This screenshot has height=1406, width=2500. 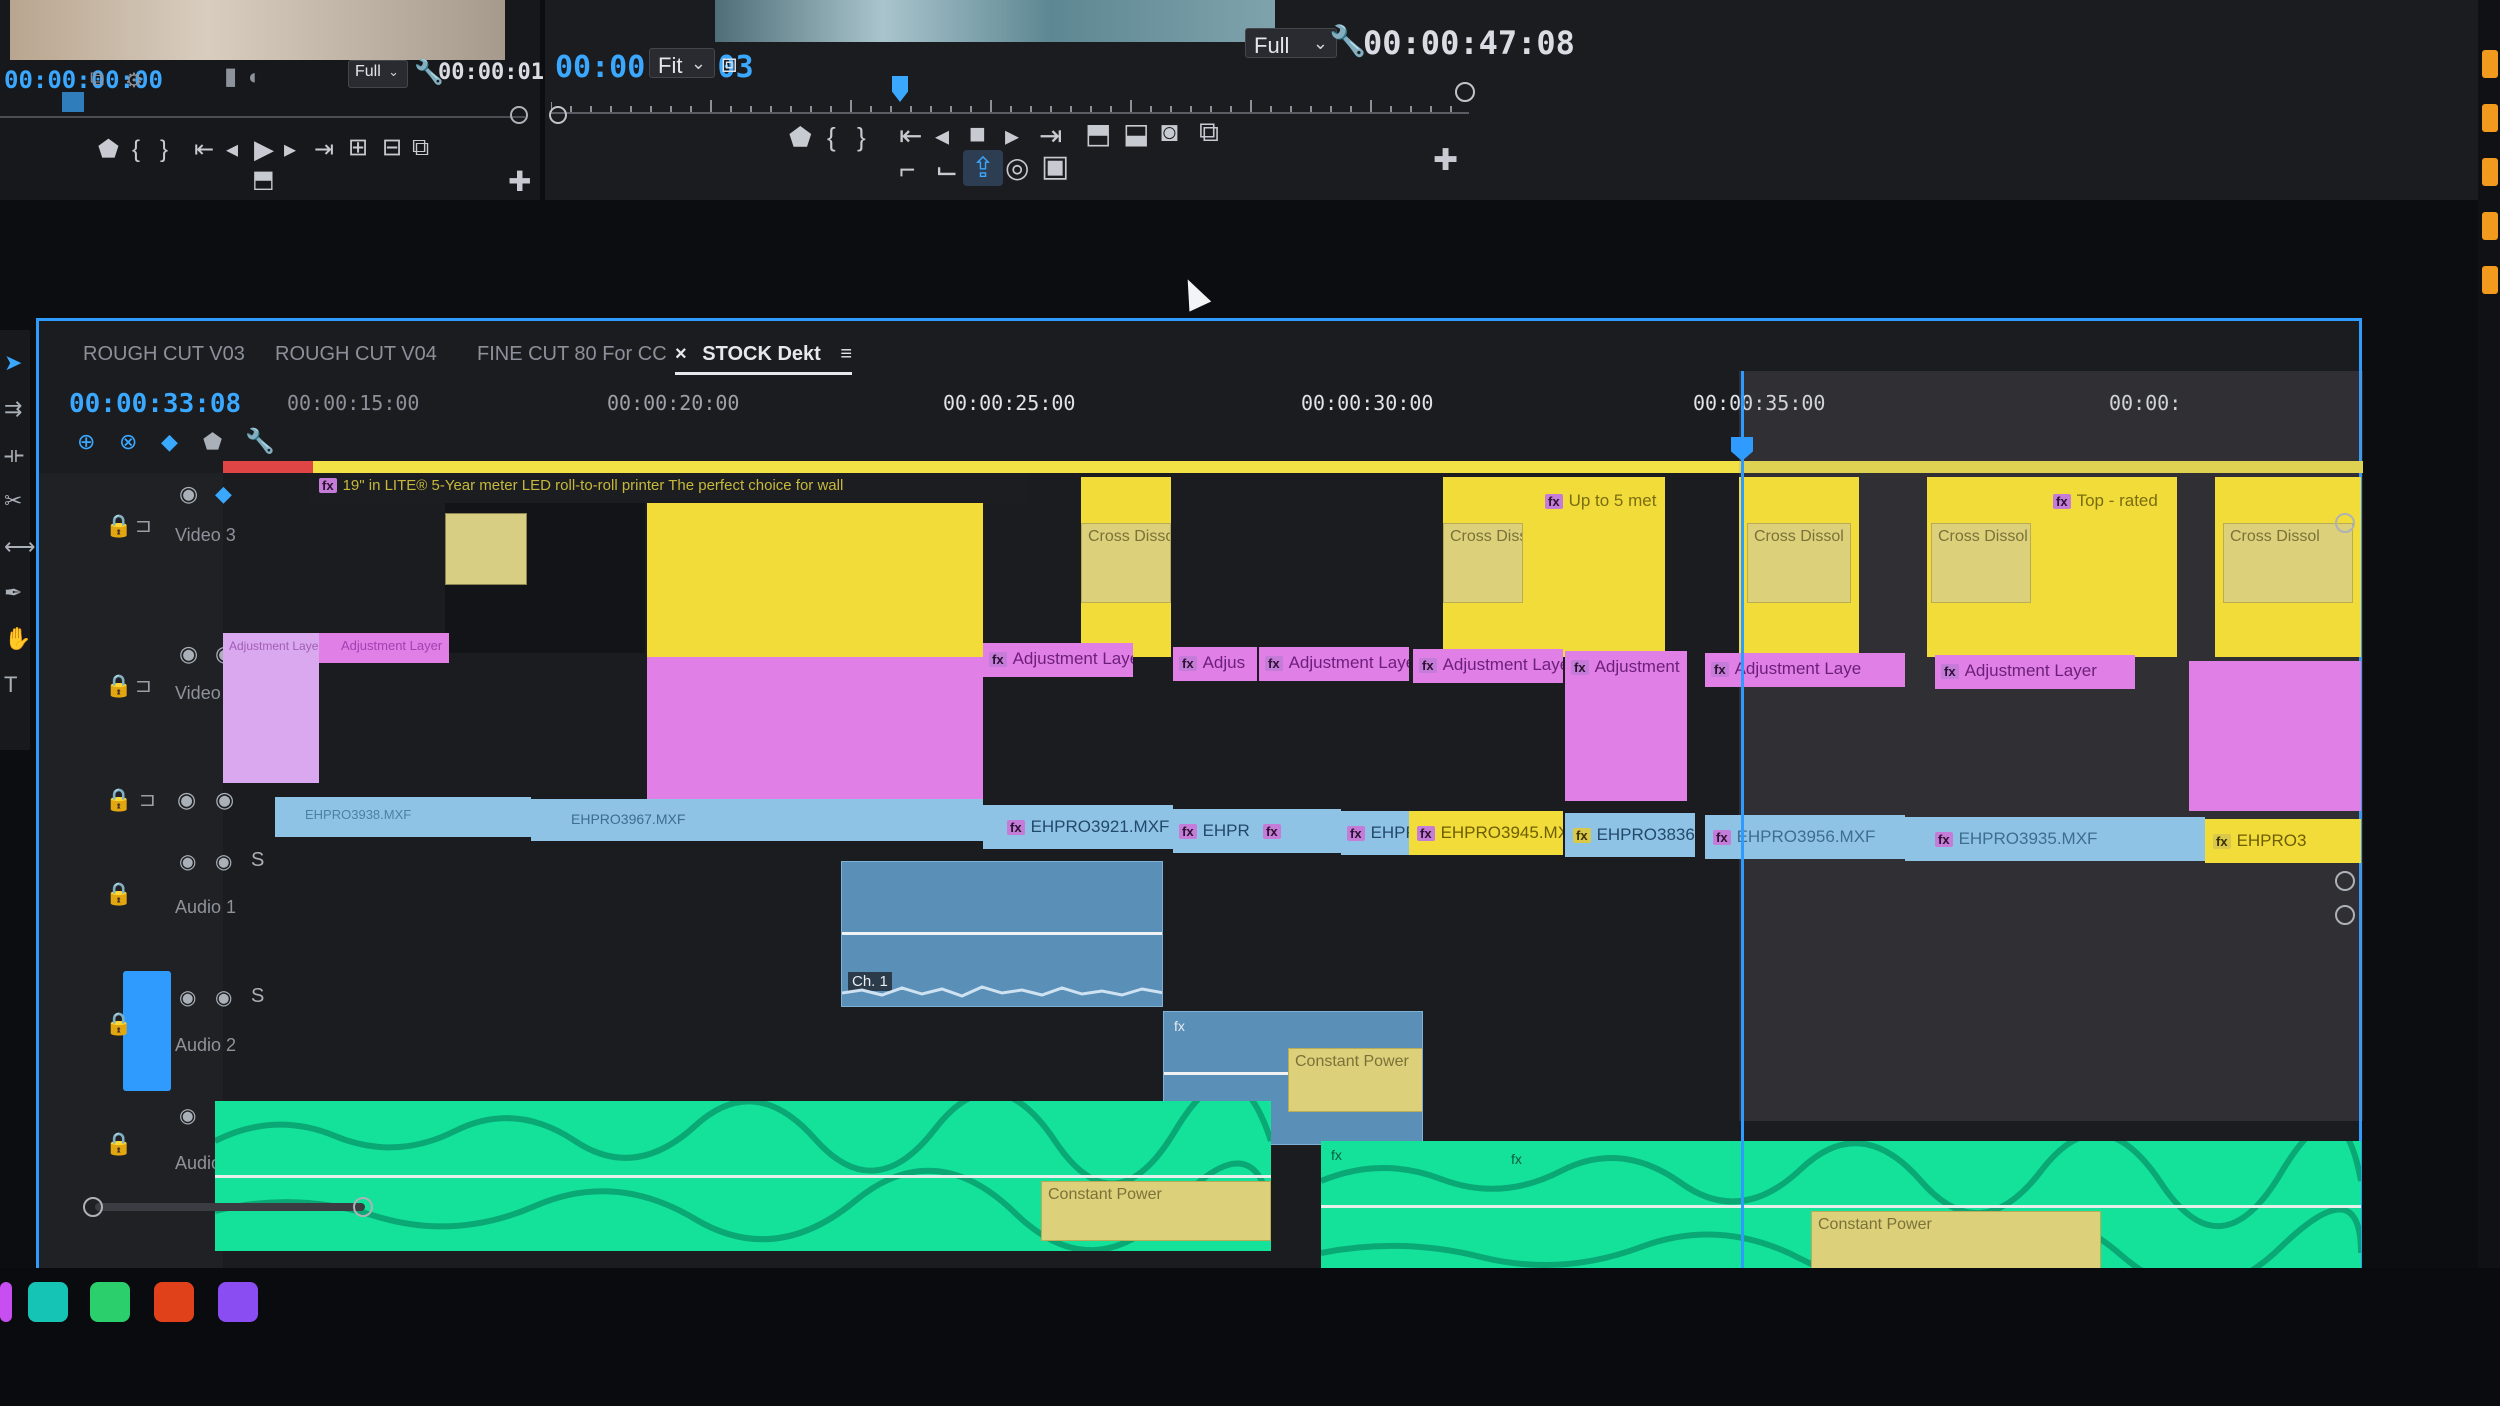 I want to click on marker-icon: ⬟, so click(x=212, y=442).